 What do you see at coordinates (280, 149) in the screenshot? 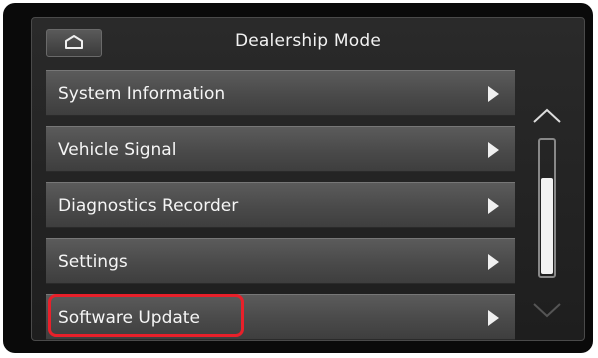
I see `menu-item-vehicle-signal: Vehicle Signal` at bounding box center [280, 149].